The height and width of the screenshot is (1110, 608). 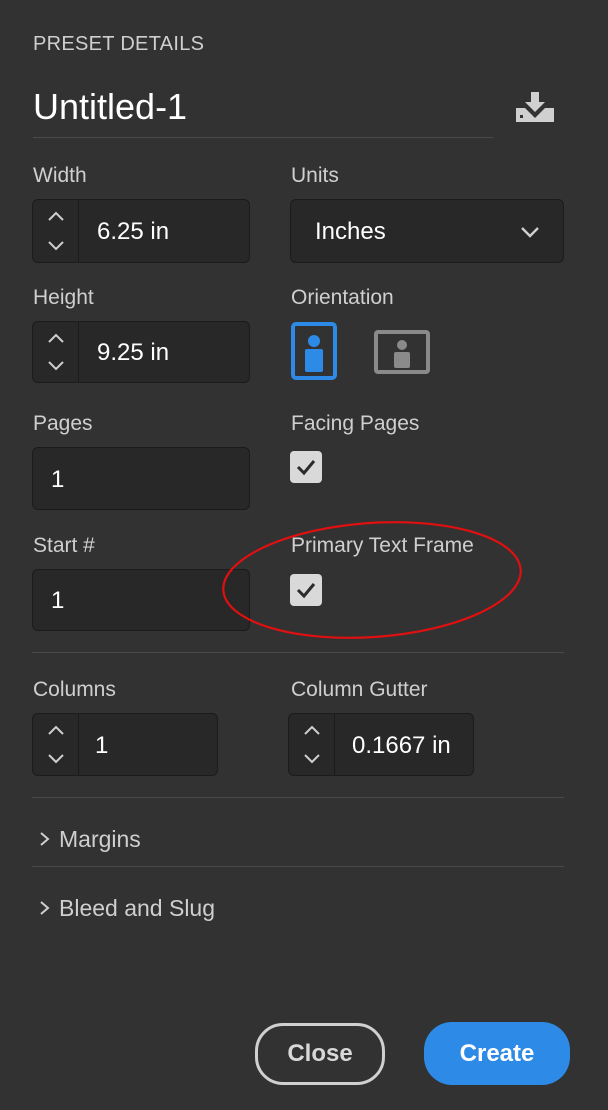 What do you see at coordinates (58, 479) in the screenshot?
I see `pages-value: 1` at bounding box center [58, 479].